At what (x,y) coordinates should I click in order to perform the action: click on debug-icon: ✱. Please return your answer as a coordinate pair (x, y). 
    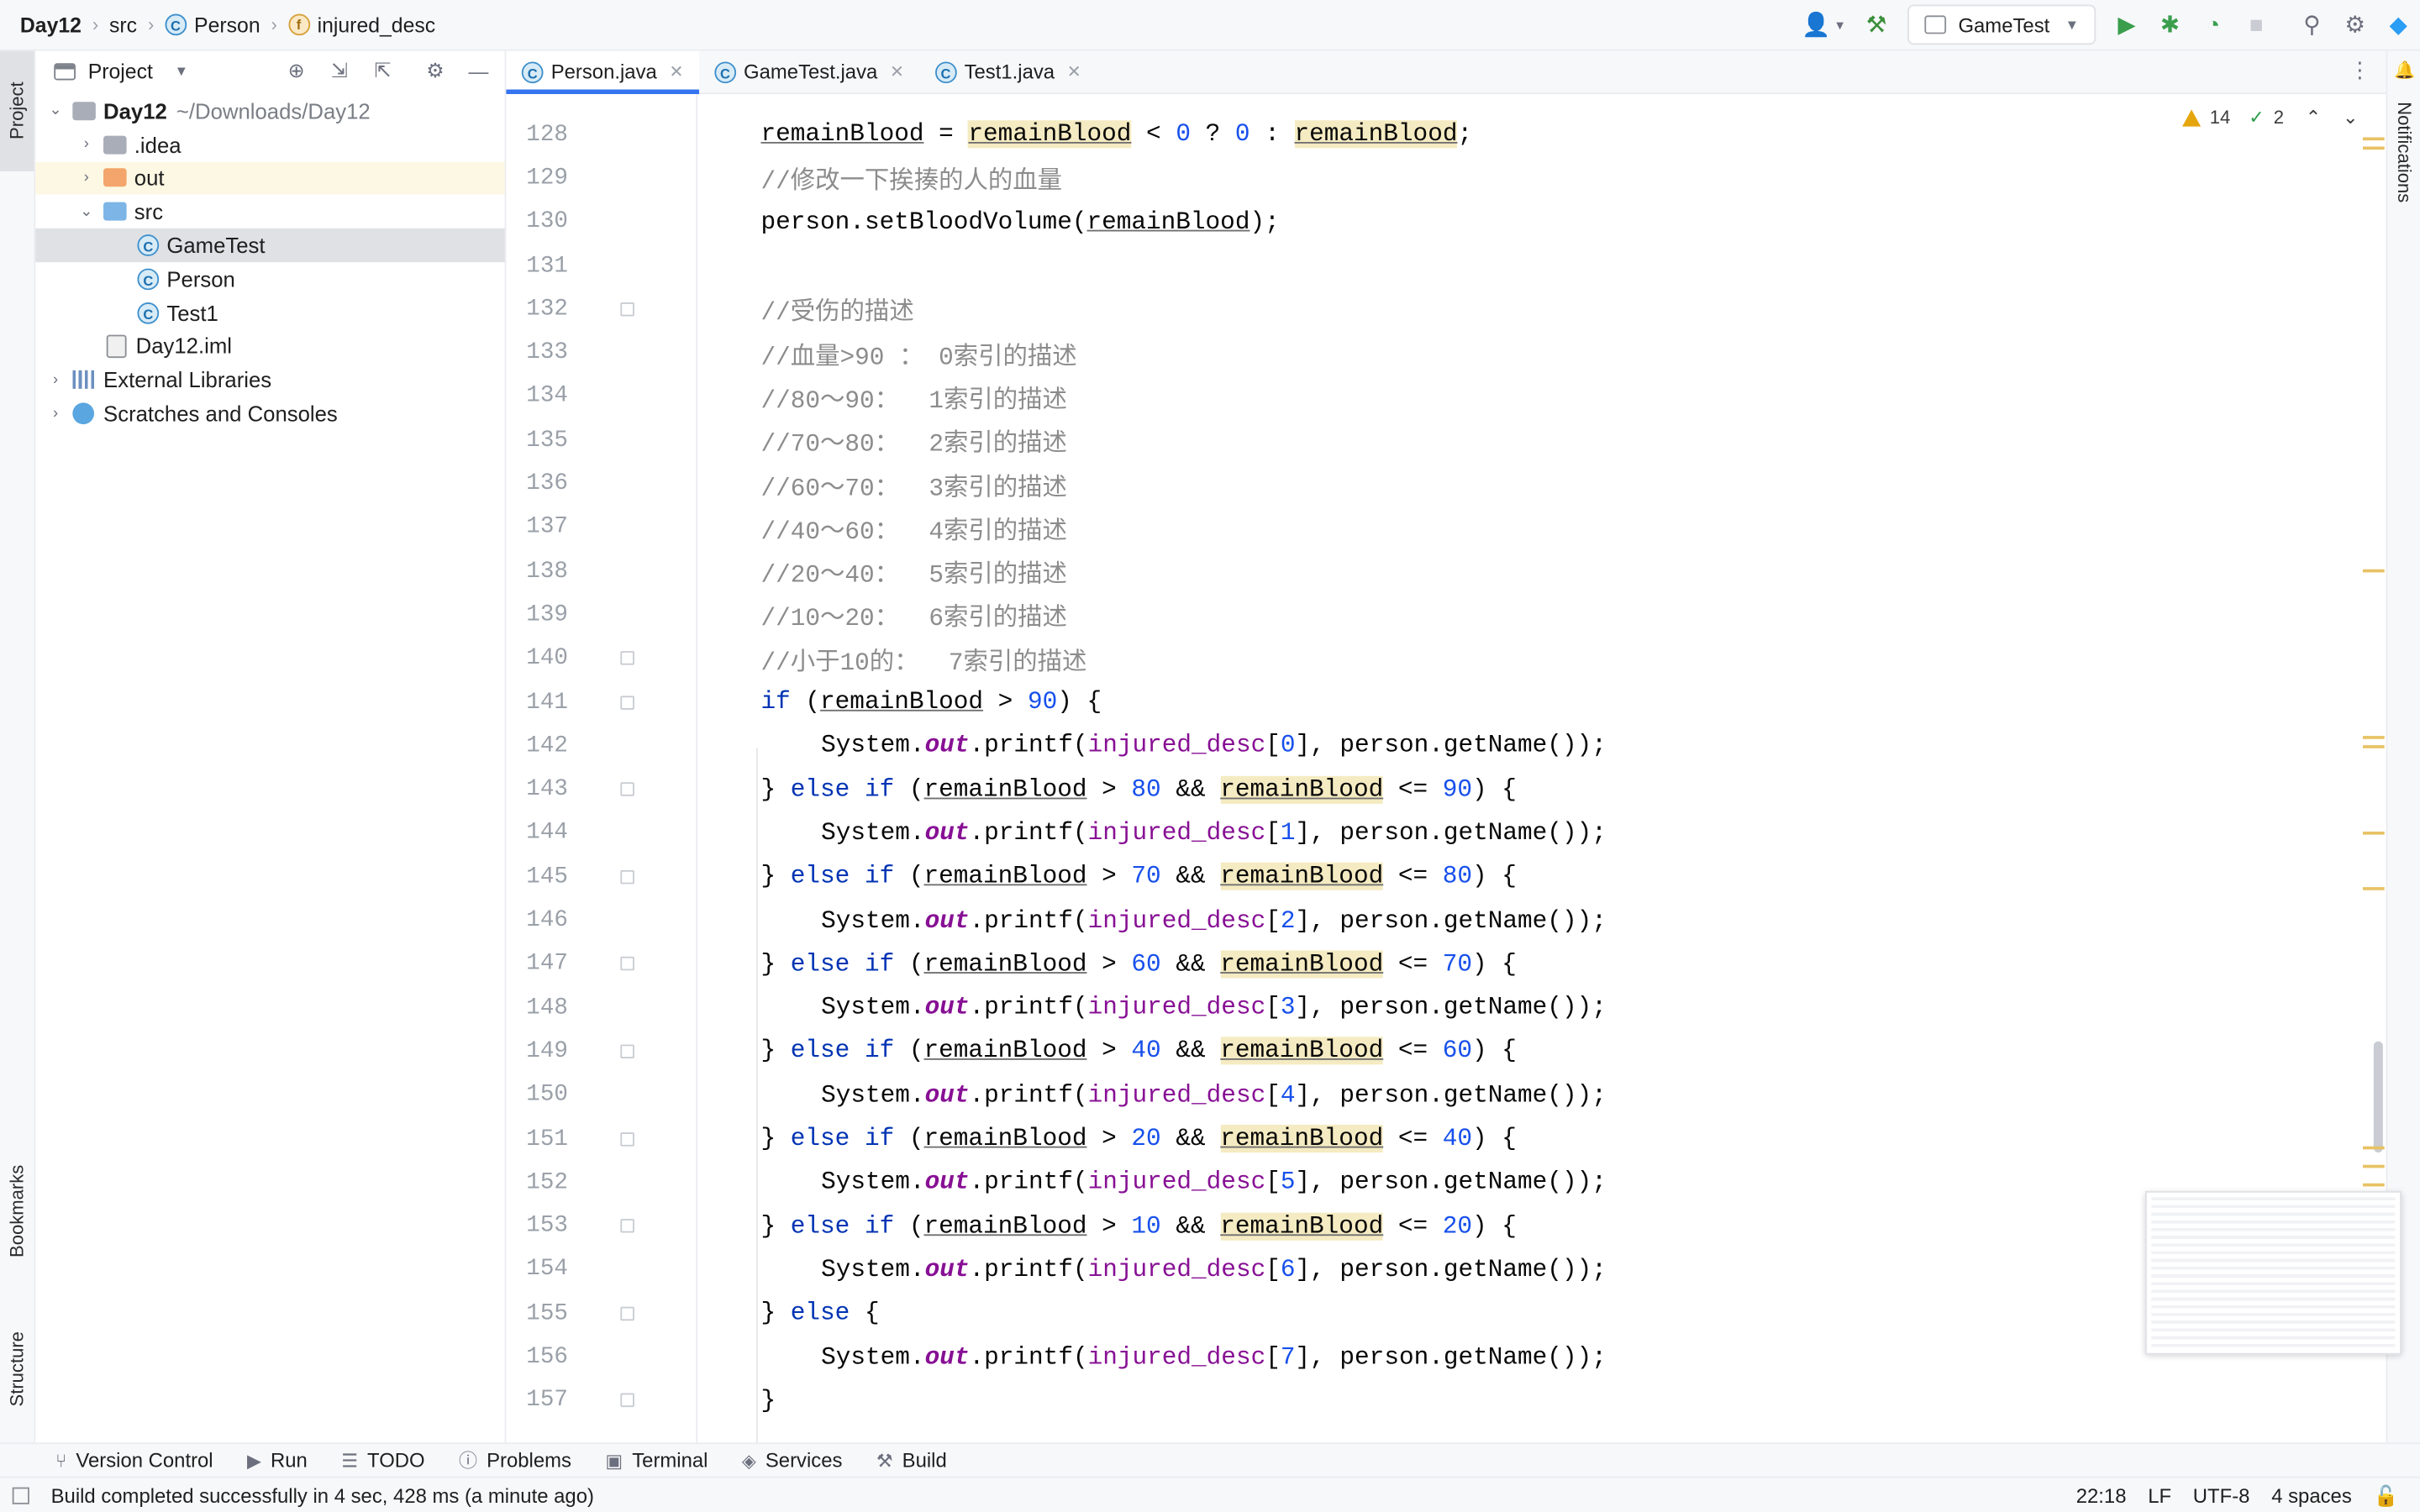
    Looking at the image, I should click on (2170, 24).